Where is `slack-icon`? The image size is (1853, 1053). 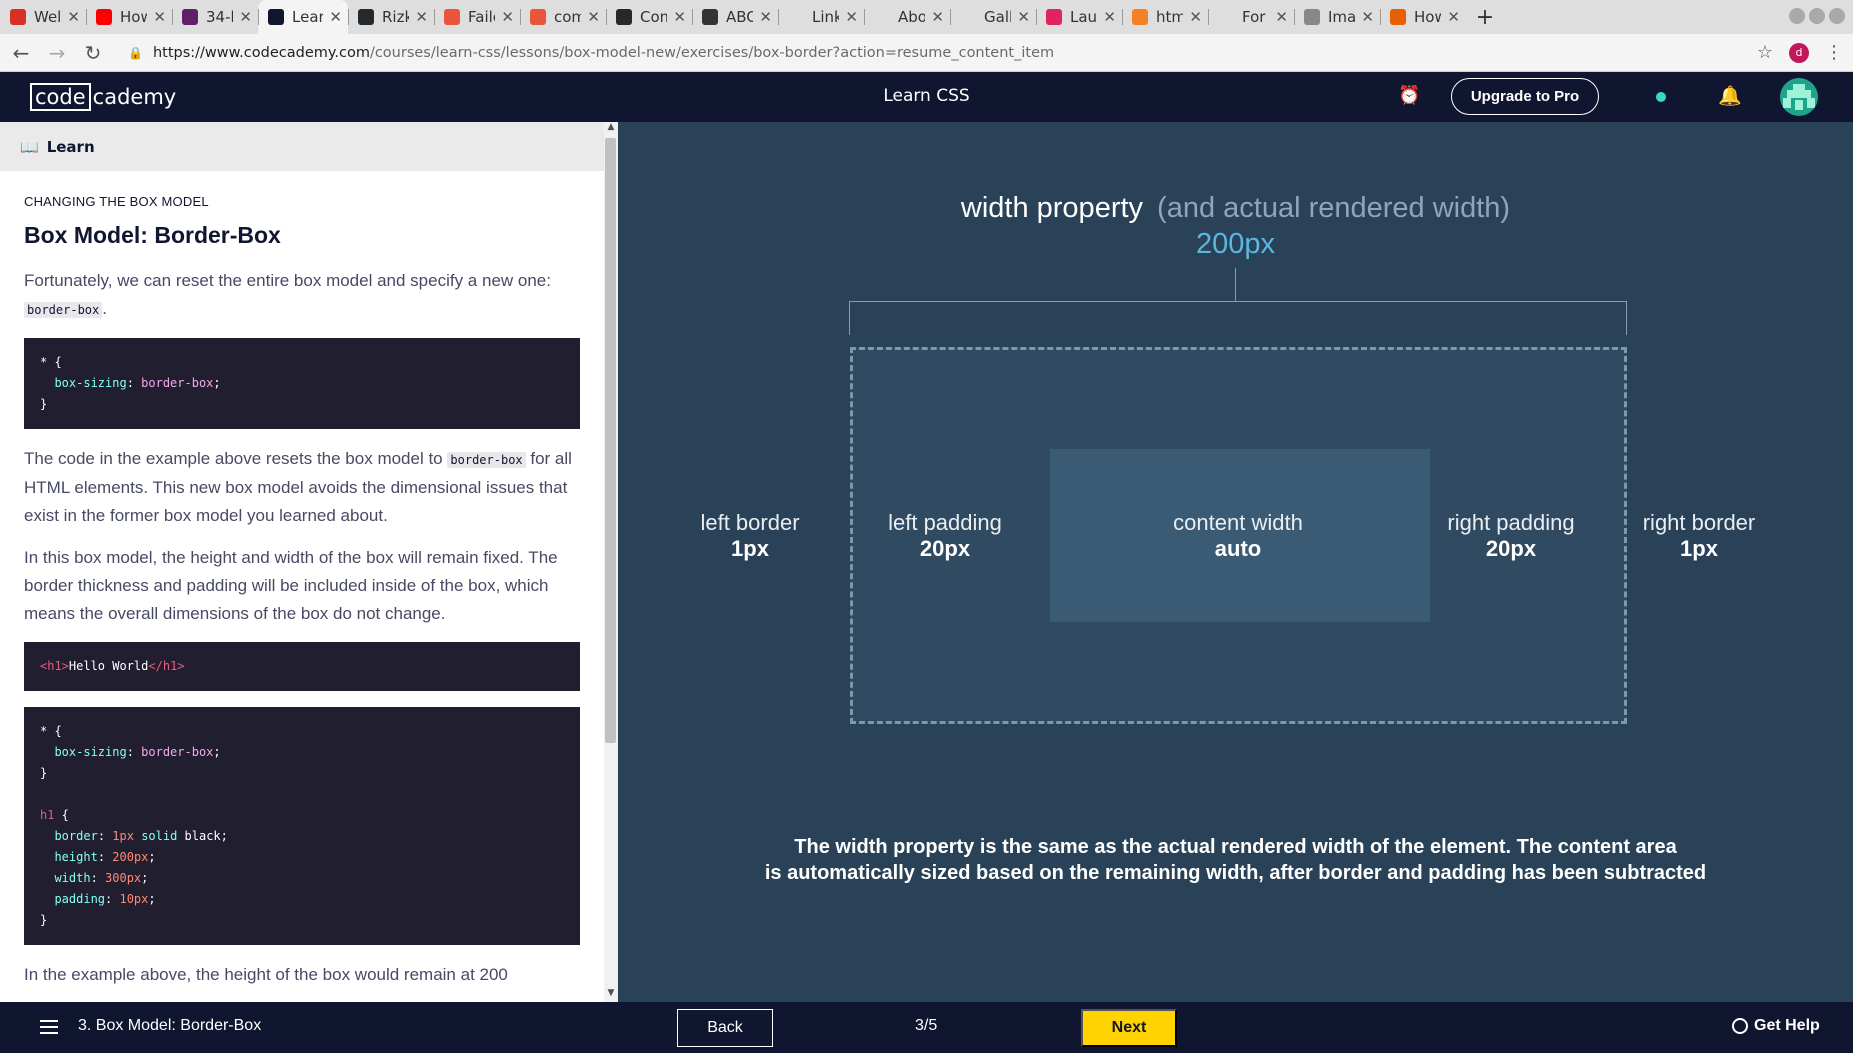 slack-icon is located at coordinates (190, 17).